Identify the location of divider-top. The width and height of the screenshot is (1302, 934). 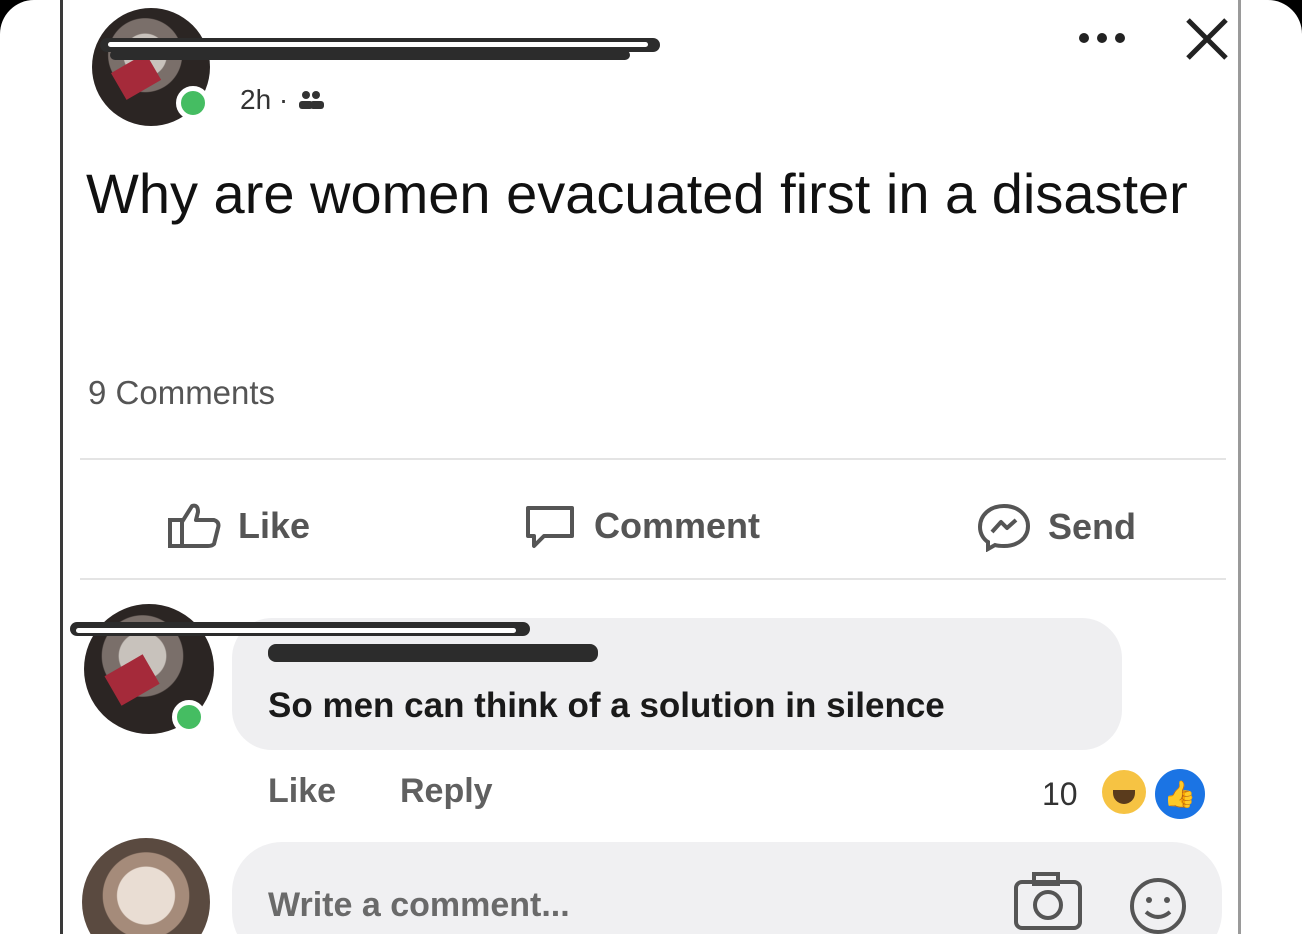
(653, 459).